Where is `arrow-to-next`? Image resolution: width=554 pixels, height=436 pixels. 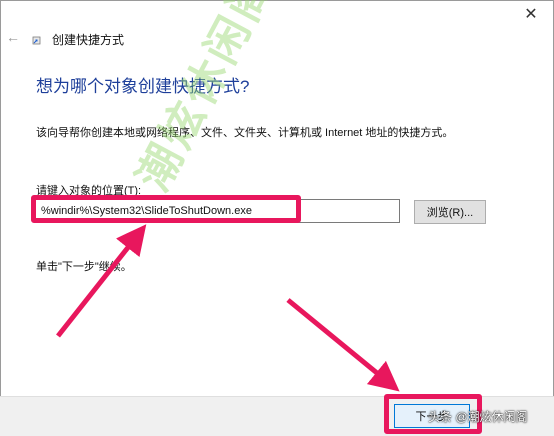
arrow-to-next is located at coordinates (343, 345).